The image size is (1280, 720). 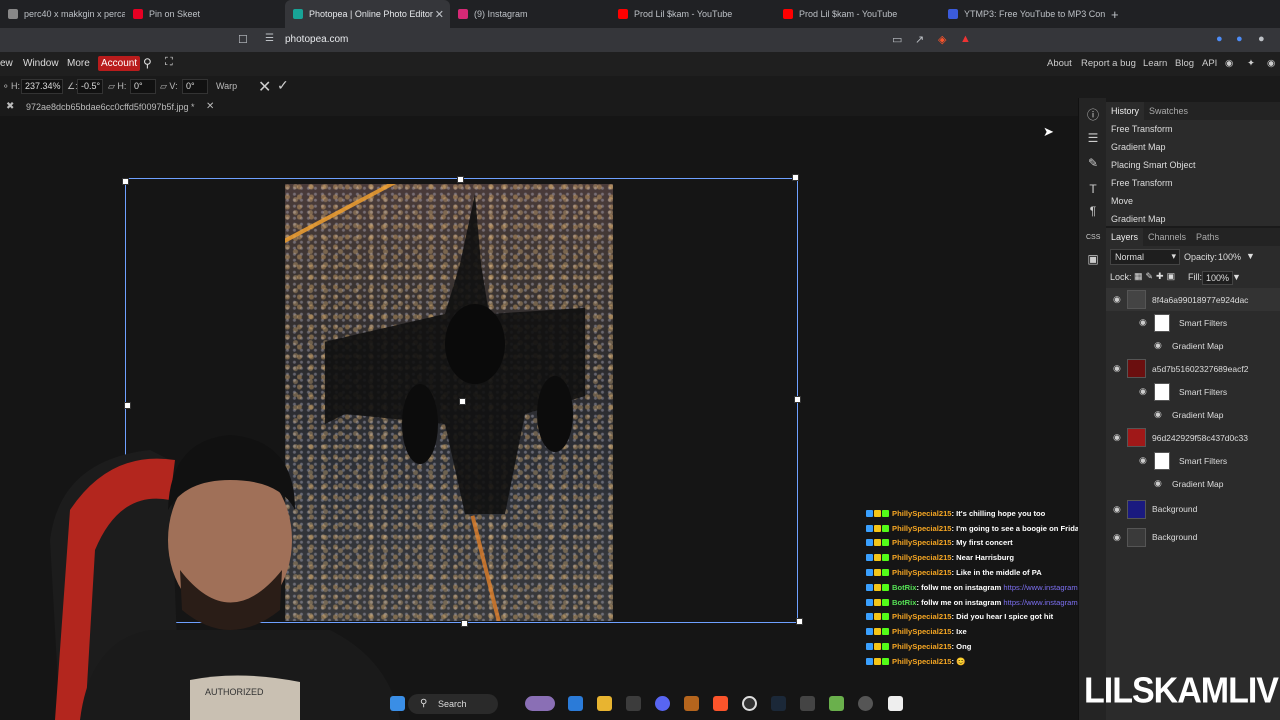 I want to click on tab-history: History, so click(x=1125, y=111).